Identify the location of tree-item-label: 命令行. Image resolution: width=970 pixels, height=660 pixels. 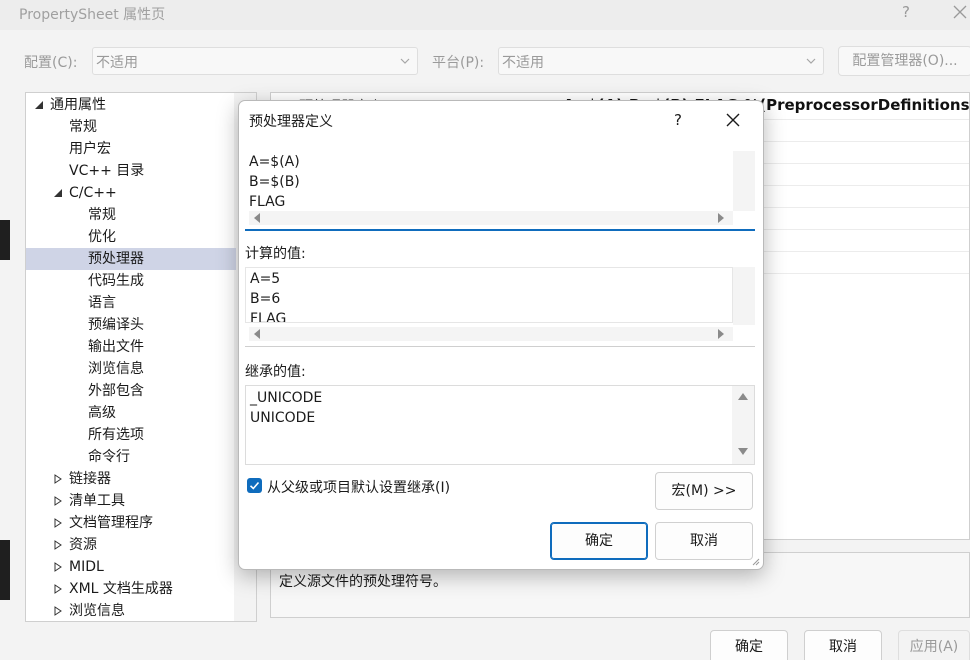
(109, 457).